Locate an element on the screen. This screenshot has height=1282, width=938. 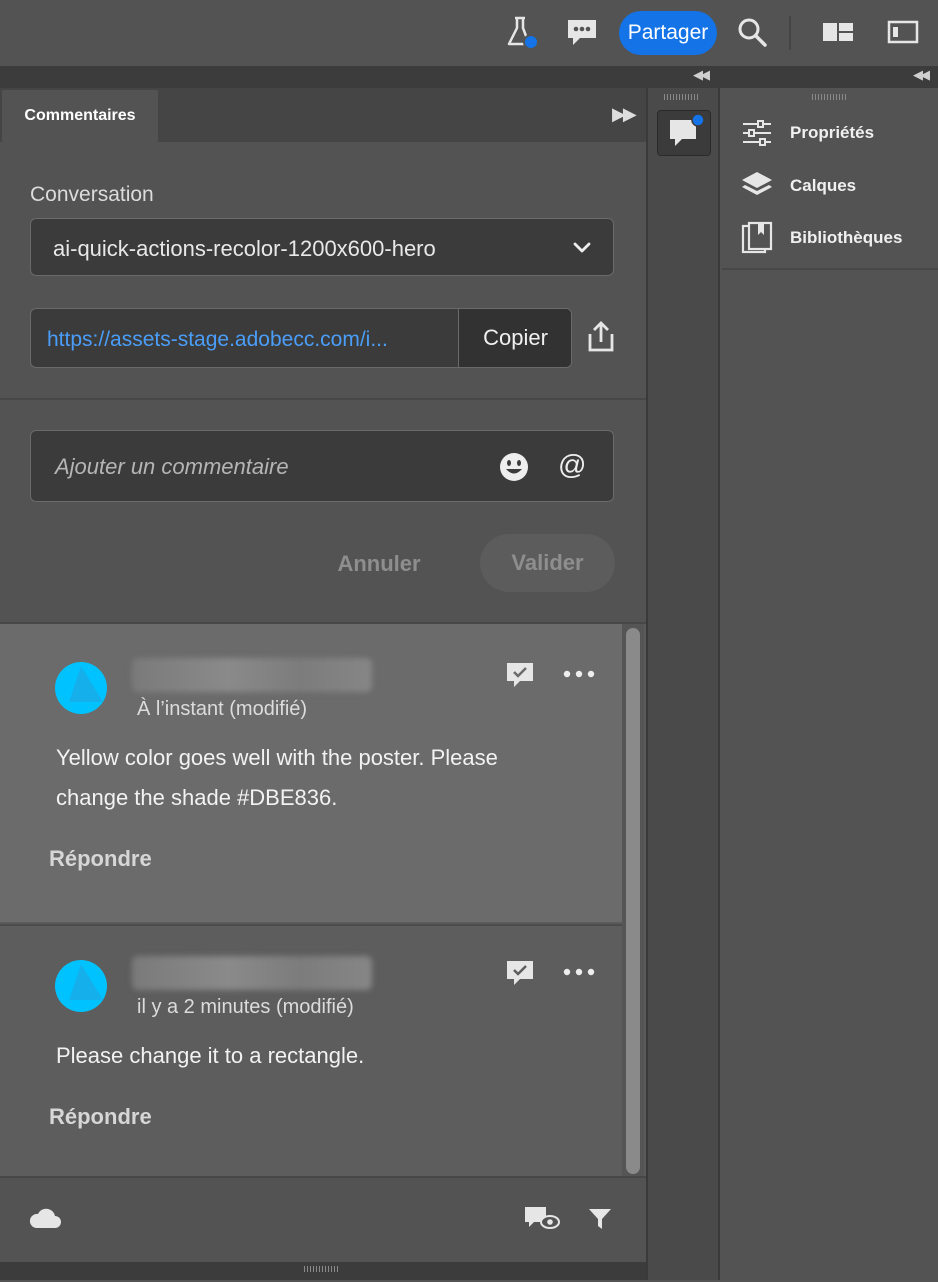
show-comments-icon is located at coordinates (542, 1221).